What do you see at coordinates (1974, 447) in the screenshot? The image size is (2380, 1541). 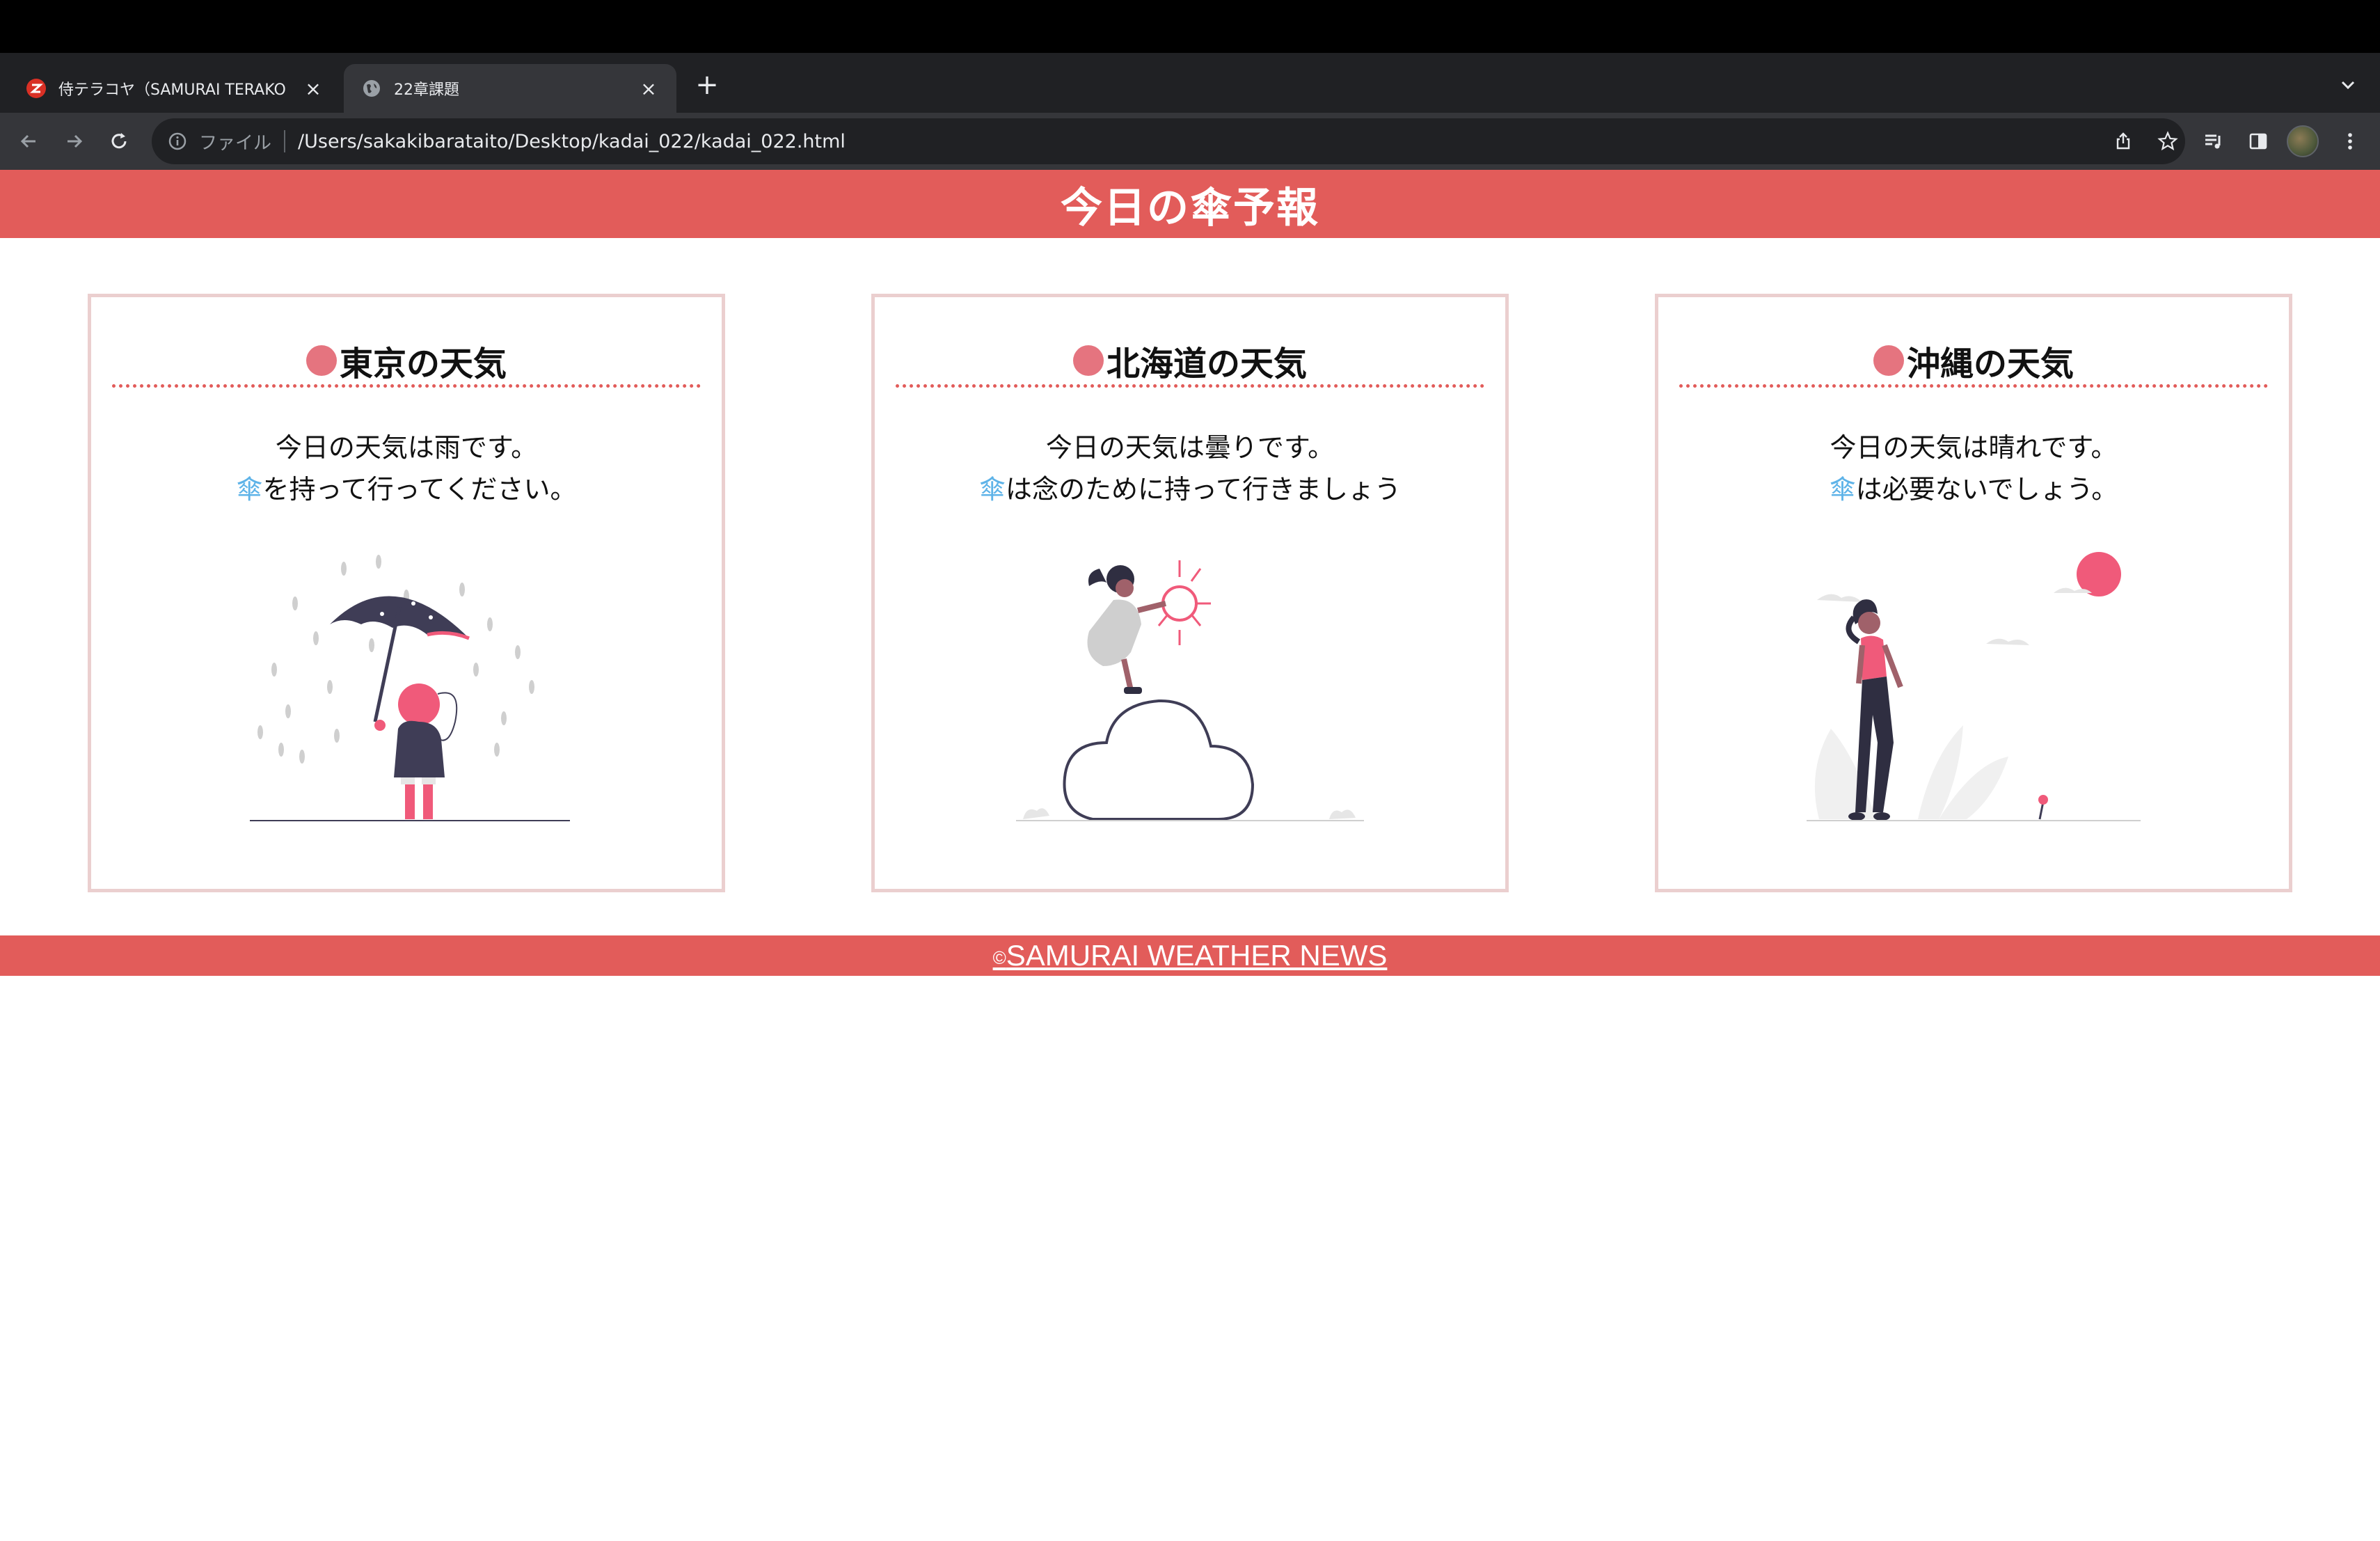 I see `forecast-line: 今日の天気は晴れです。` at bounding box center [1974, 447].